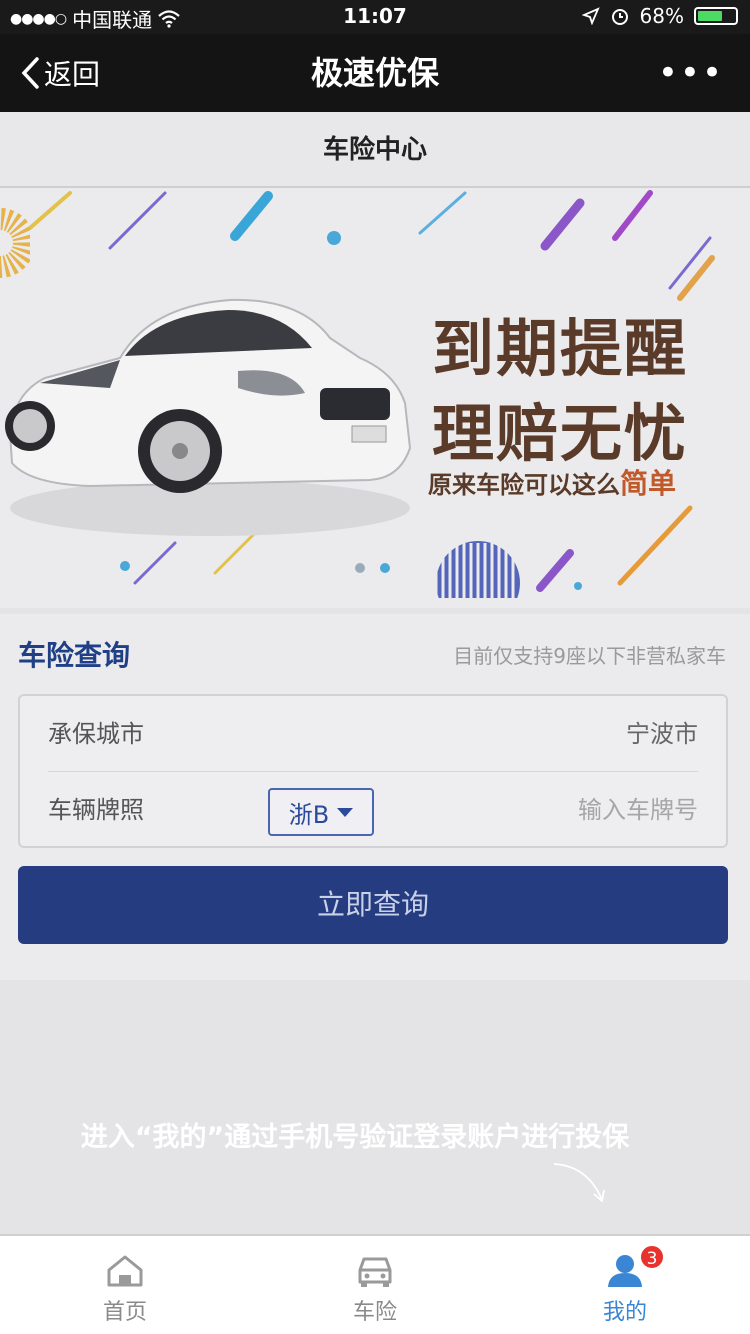  I want to click on plate-label: 车辆牌照, so click(96, 810).